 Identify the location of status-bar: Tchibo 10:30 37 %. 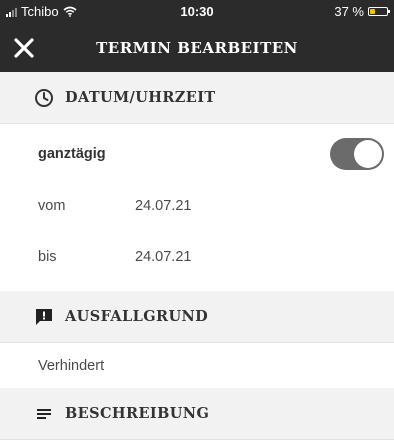
(197, 12).